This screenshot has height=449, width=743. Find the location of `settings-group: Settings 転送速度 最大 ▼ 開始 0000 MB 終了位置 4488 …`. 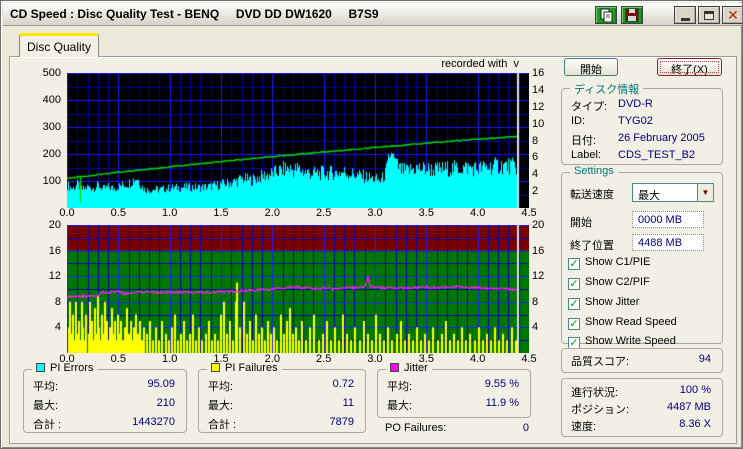

settings-group: Settings 転送速度 最大 ▼ 開始 0000 MB 終了位置 4488 … is located at coordinates (642, 257).